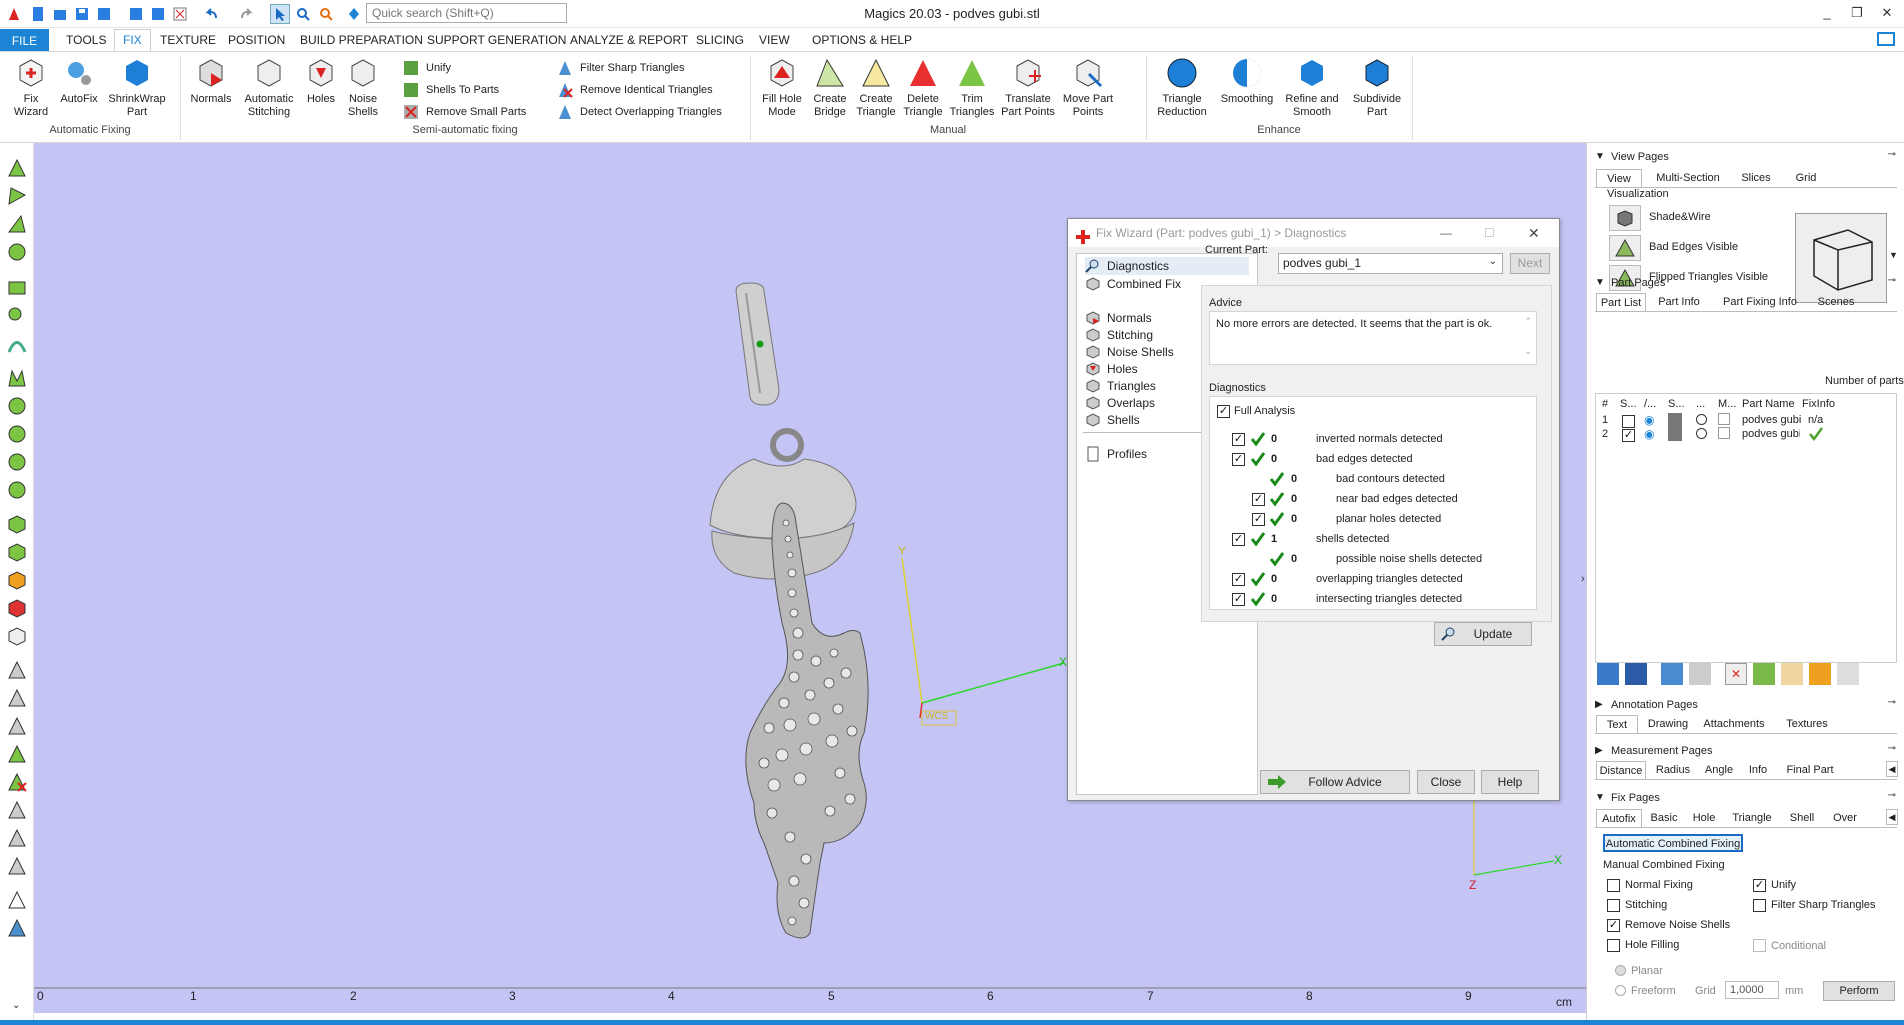 This screenshot has width=1904, height=1025. I want to click on restore-button: ❐, so click(1857, 13).